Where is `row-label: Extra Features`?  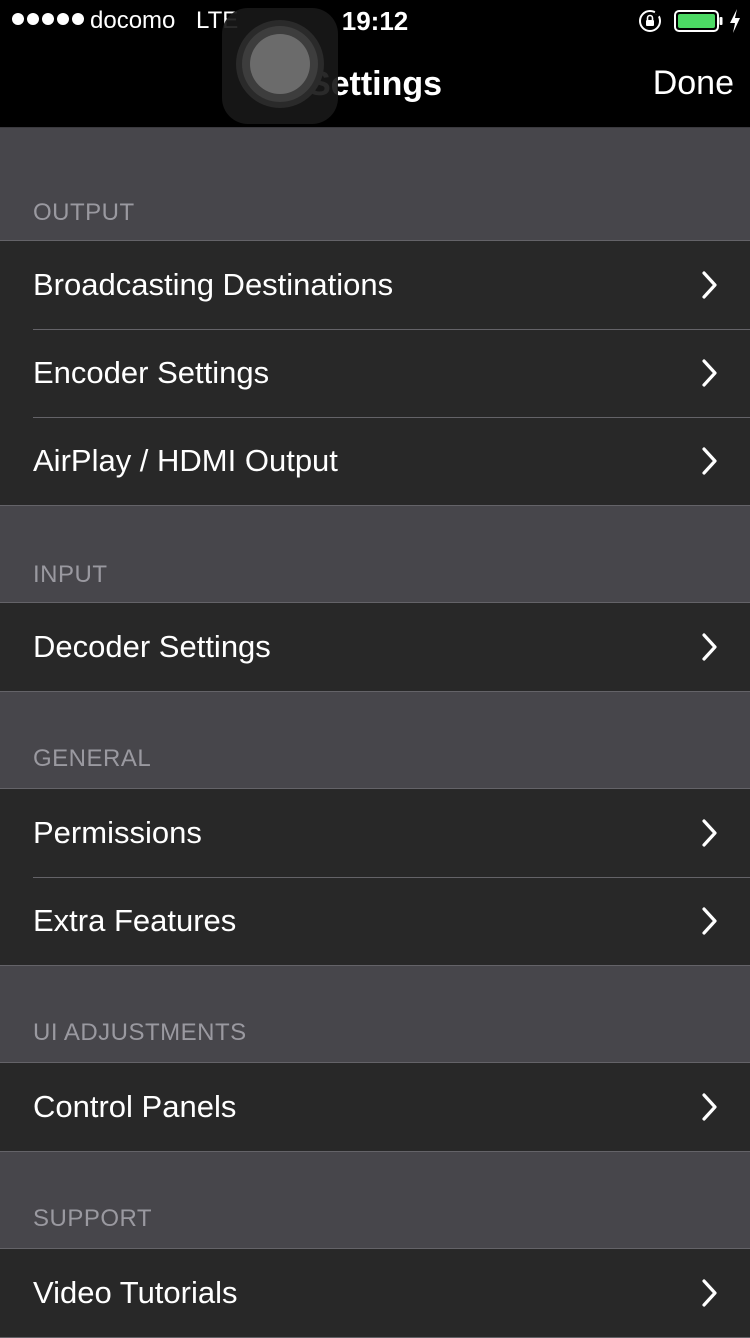
row-label: Extra Features is located at coordinates (135, 920).